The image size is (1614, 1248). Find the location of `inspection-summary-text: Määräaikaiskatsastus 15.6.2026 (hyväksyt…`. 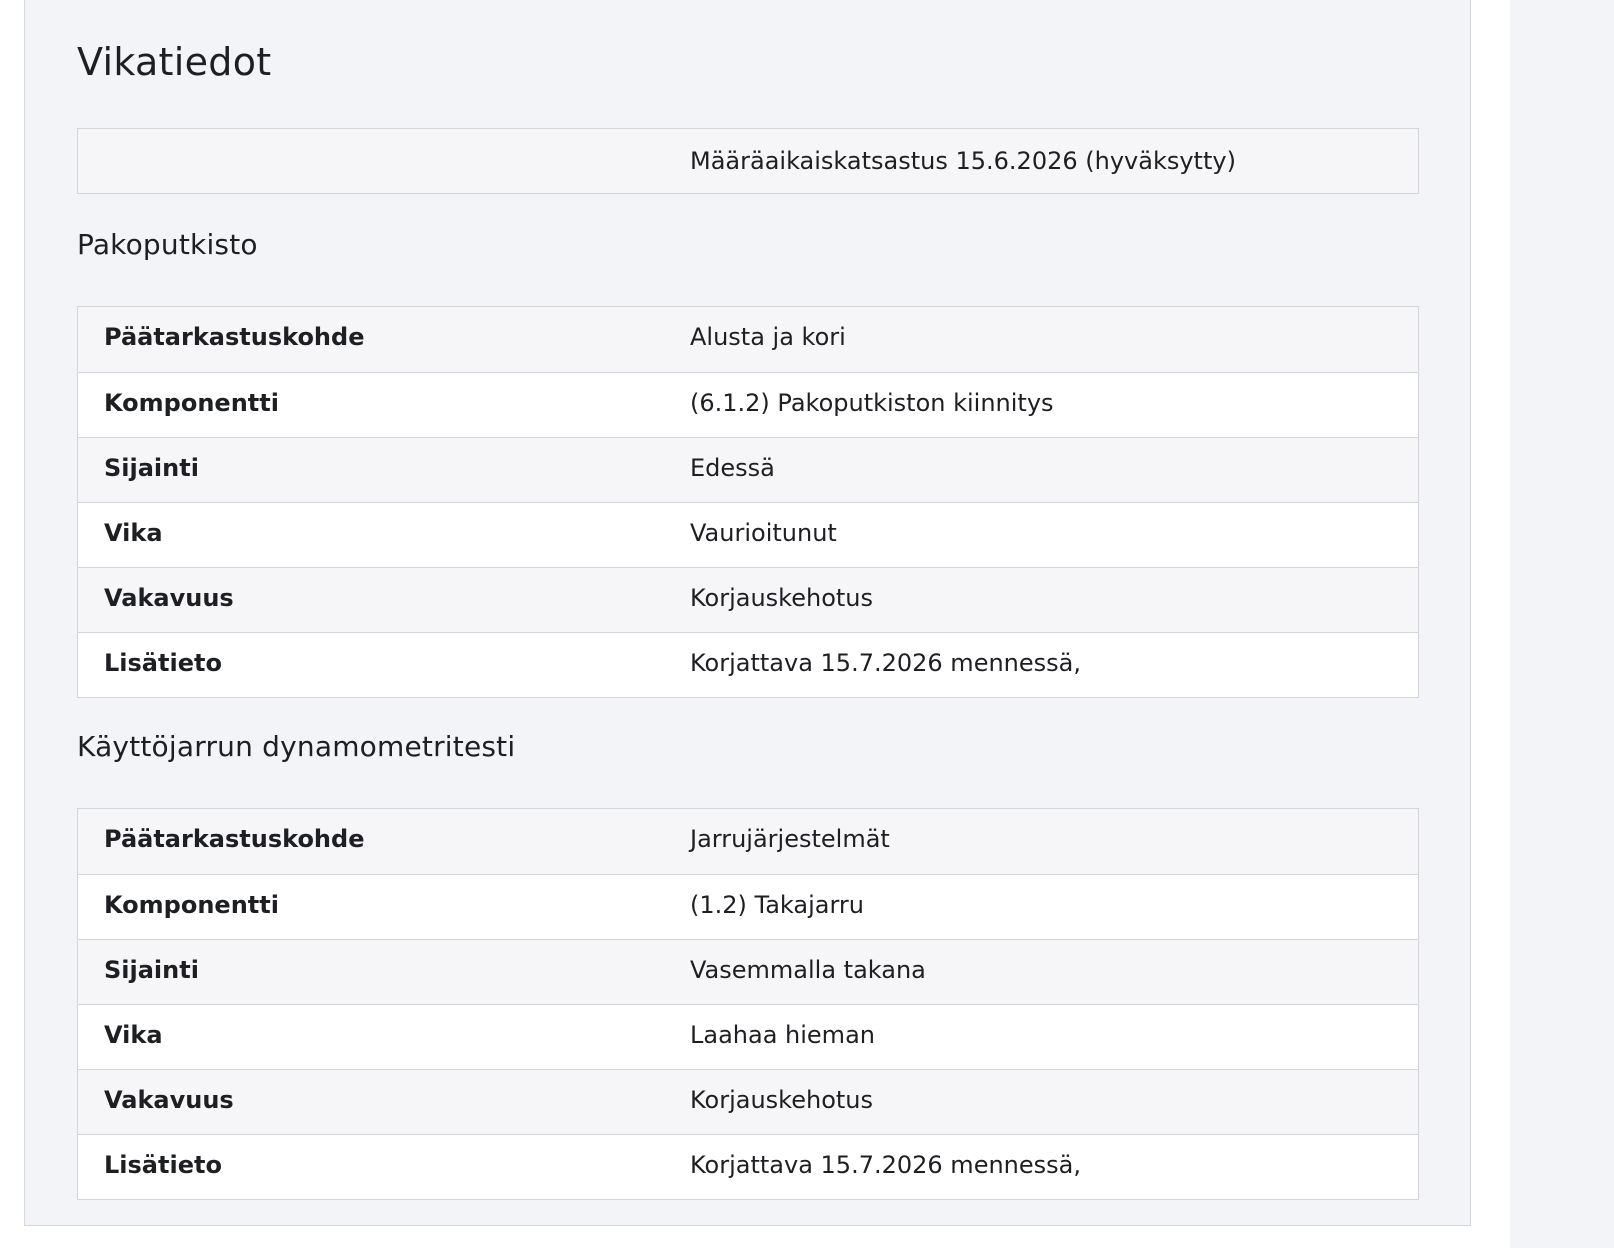

inspection-summary-text: Määräaikaiskatsastus 15.6.2026 (hyväksyt… is located at coordinates (963, 161).